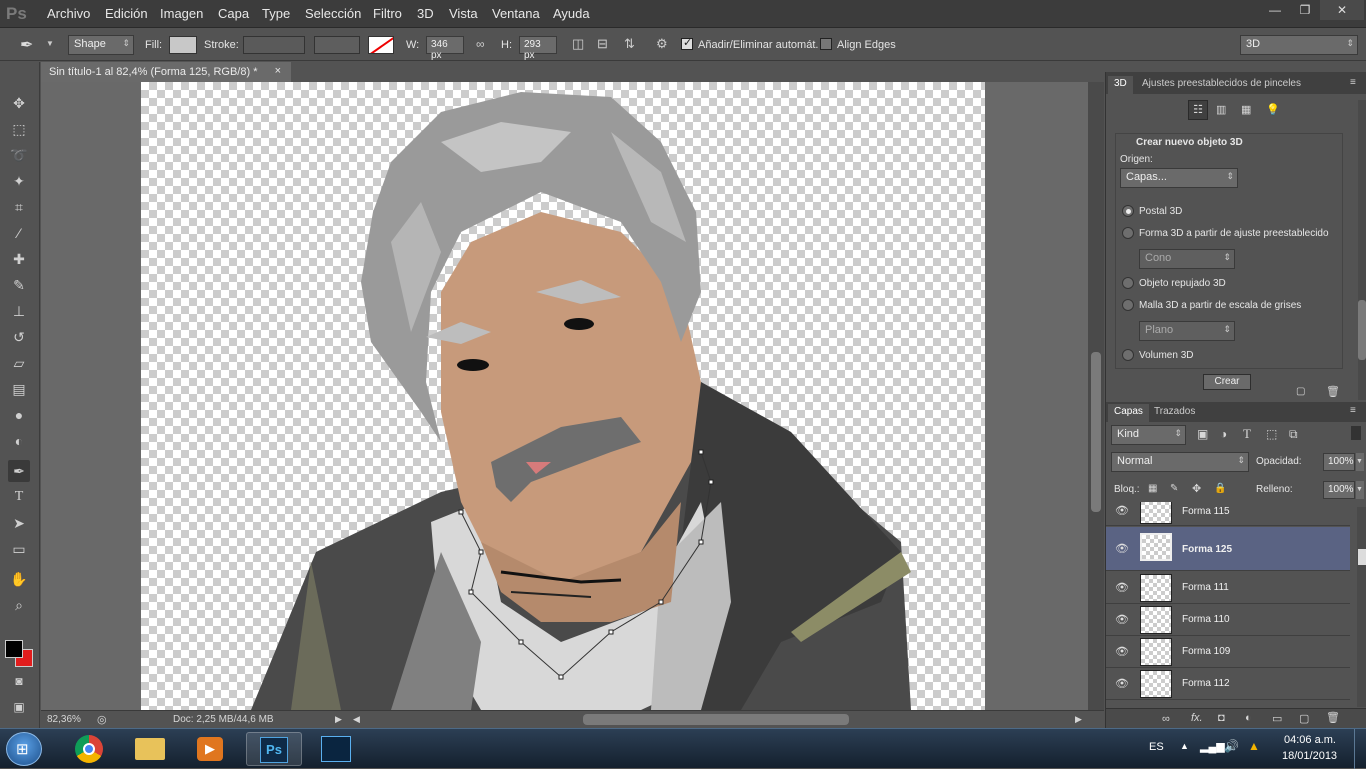 This screenshot has height=769, width=1366. I want to click on tab-3d: 3D, so click(1120, 85).